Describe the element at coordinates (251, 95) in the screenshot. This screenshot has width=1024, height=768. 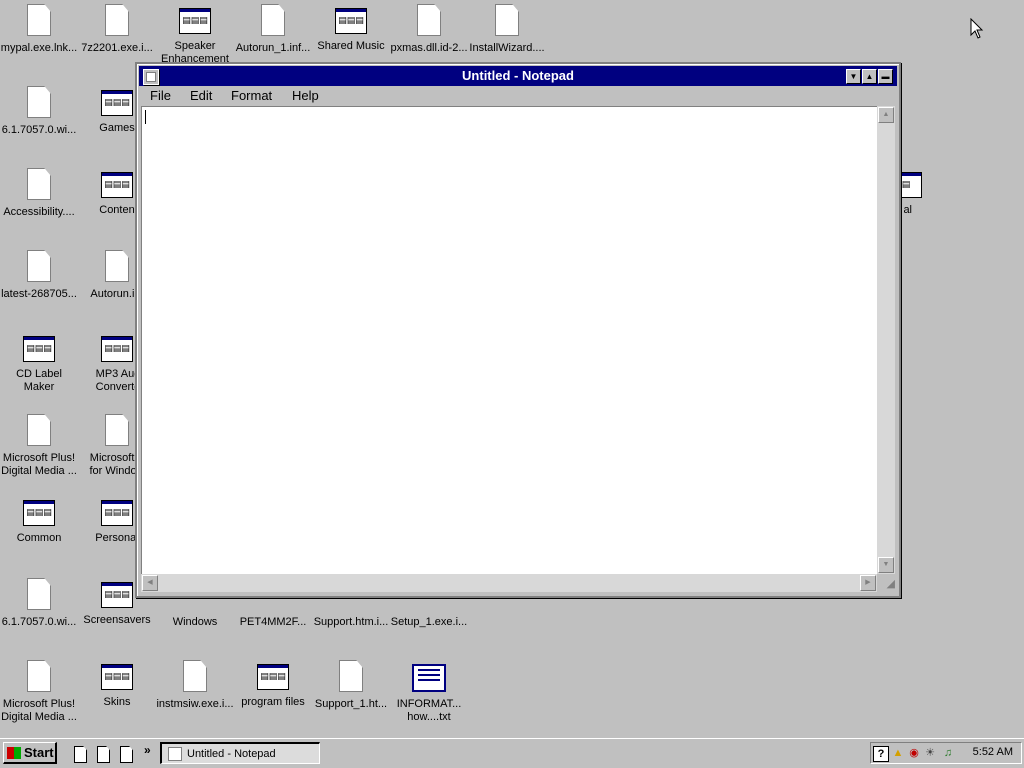
I see `menu-format: Format` at that location.